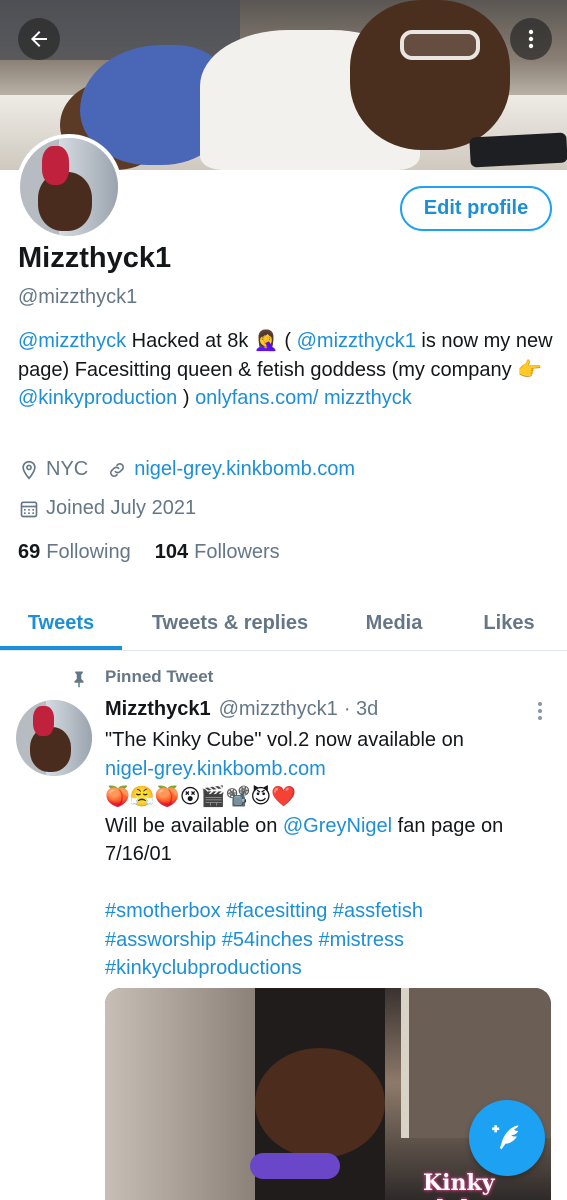 The image size is (567, 1200). I want to click on back-button, so click(39, 39).